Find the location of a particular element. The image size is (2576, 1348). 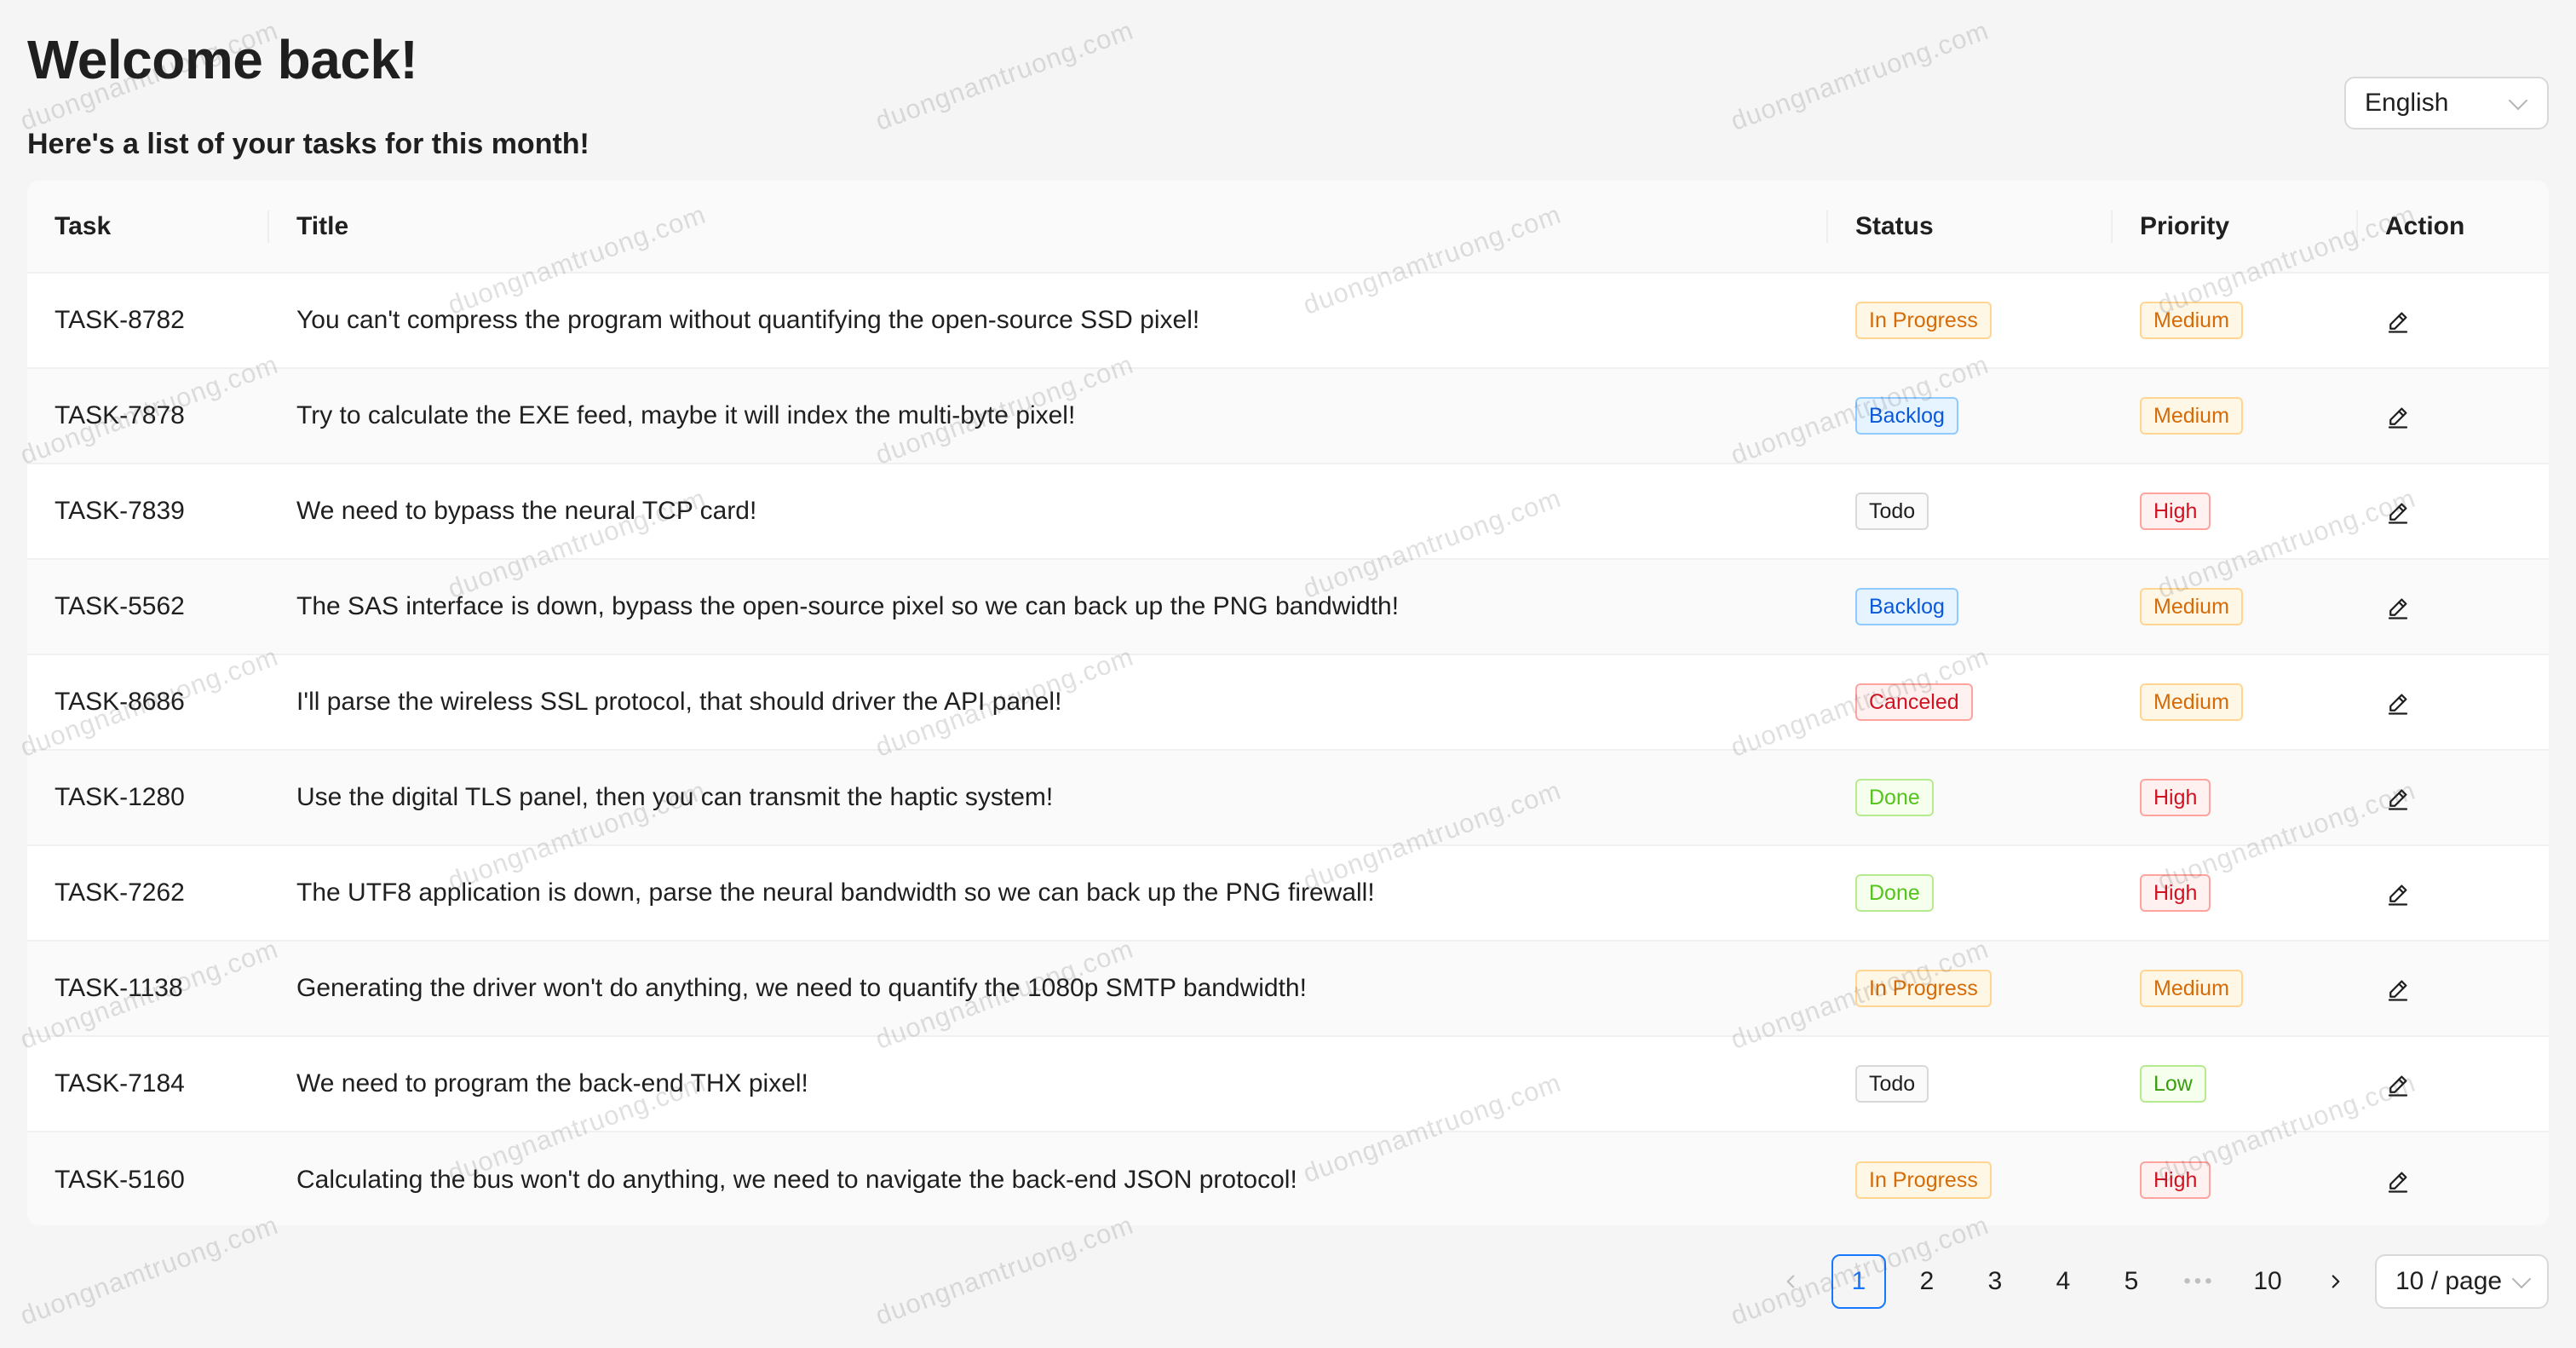

task-id: TASK-1138 is located at coordinates (148, 989).